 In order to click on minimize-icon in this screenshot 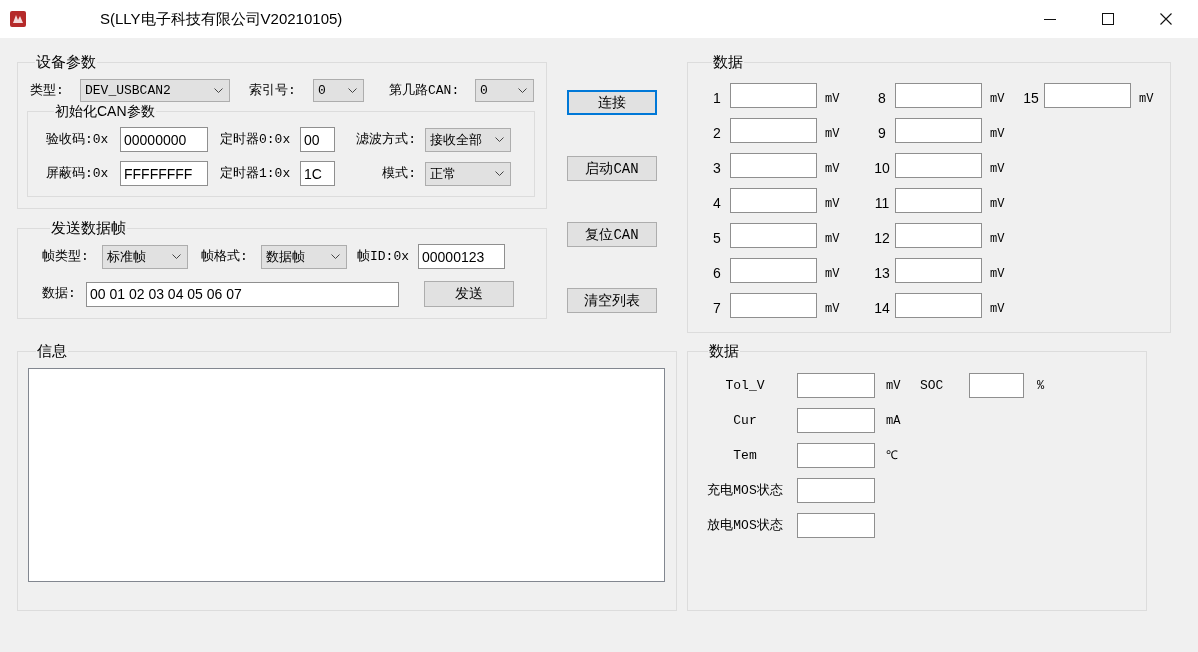, I will do `click(1050, 19)`.